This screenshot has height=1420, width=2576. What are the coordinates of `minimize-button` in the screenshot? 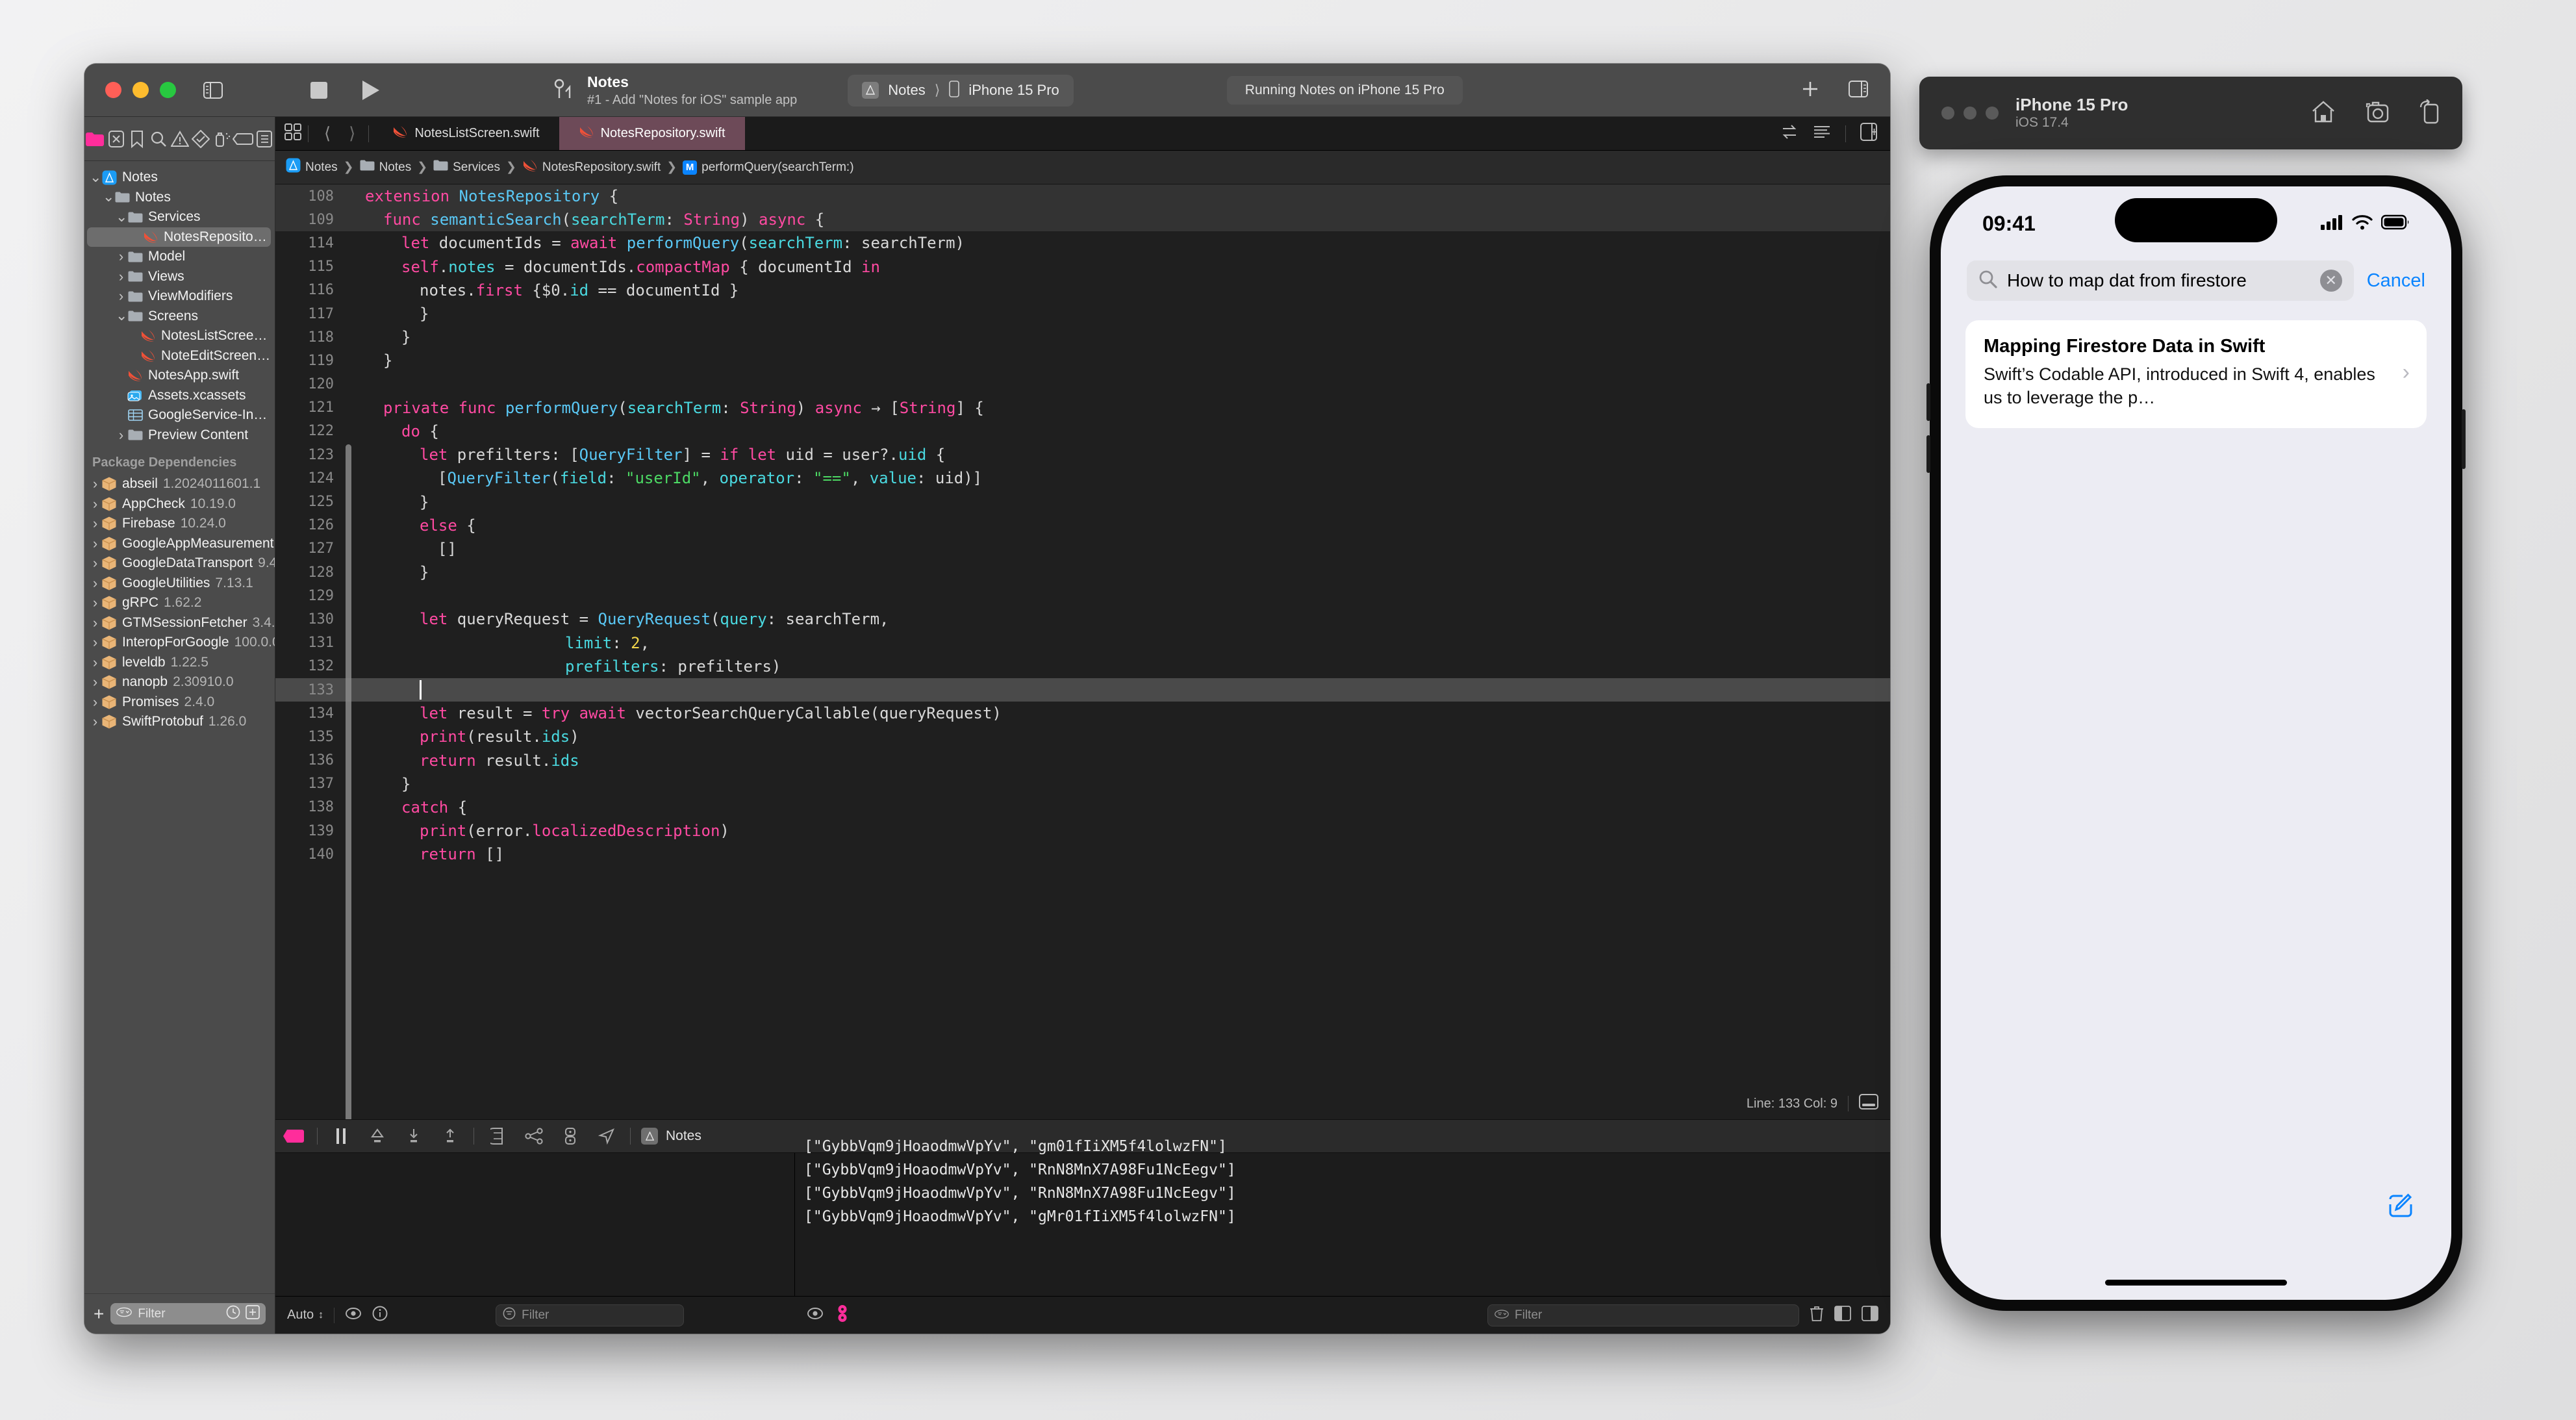 It's located at (141, 90).